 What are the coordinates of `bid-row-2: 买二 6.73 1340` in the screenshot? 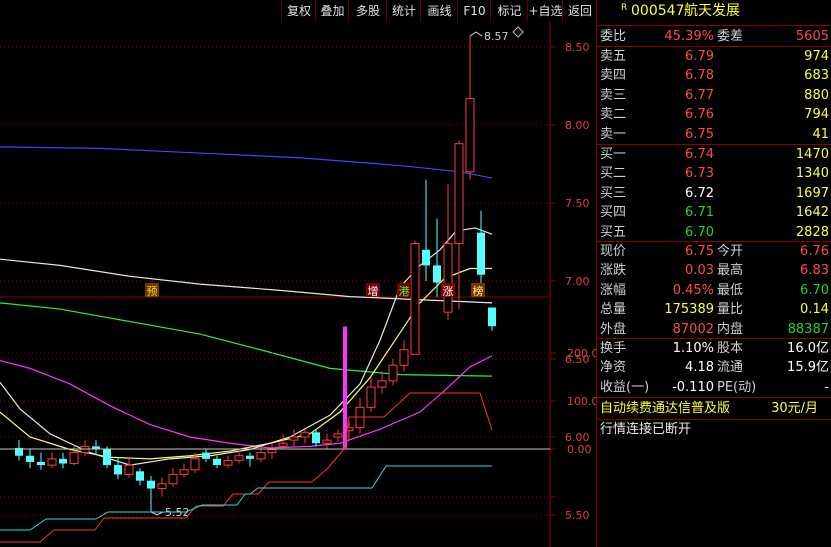 It's located at (714, 174).